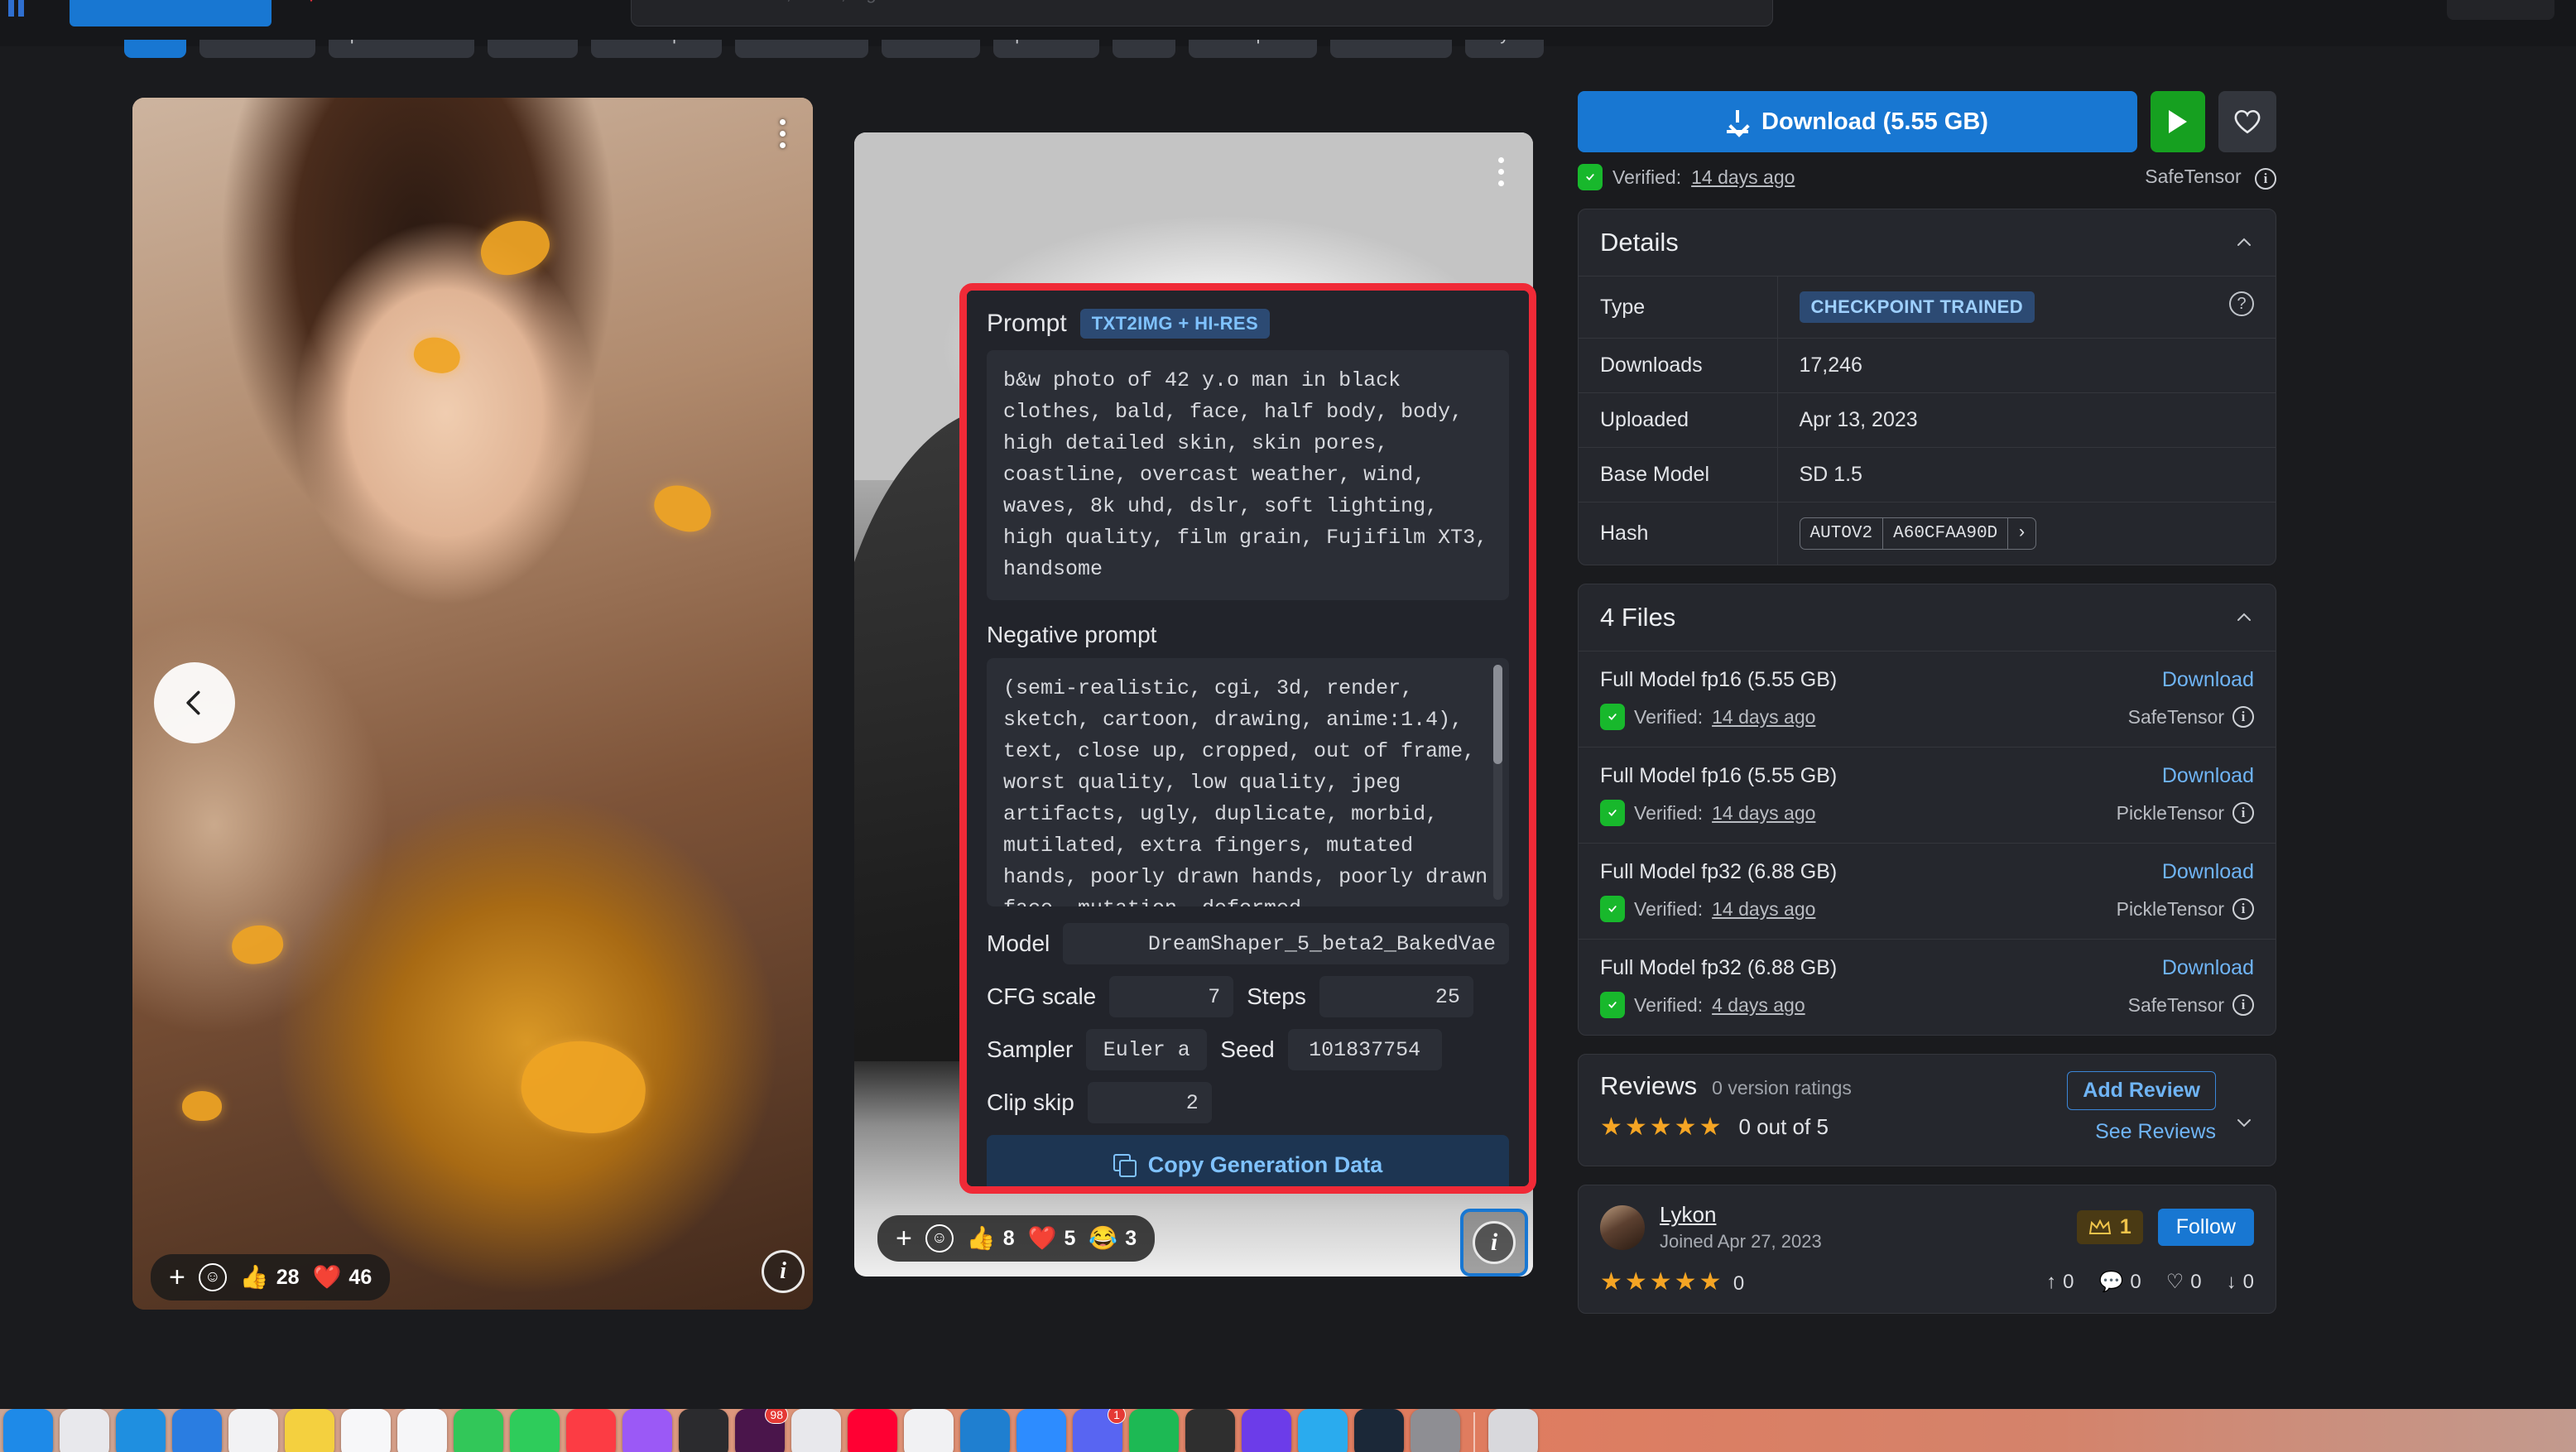 The height and width of the screenshot is (1452, 2576). Describe the element at coordinates (1435, 1430) in the screenshot. I see `dock-icon-settings` at that location.